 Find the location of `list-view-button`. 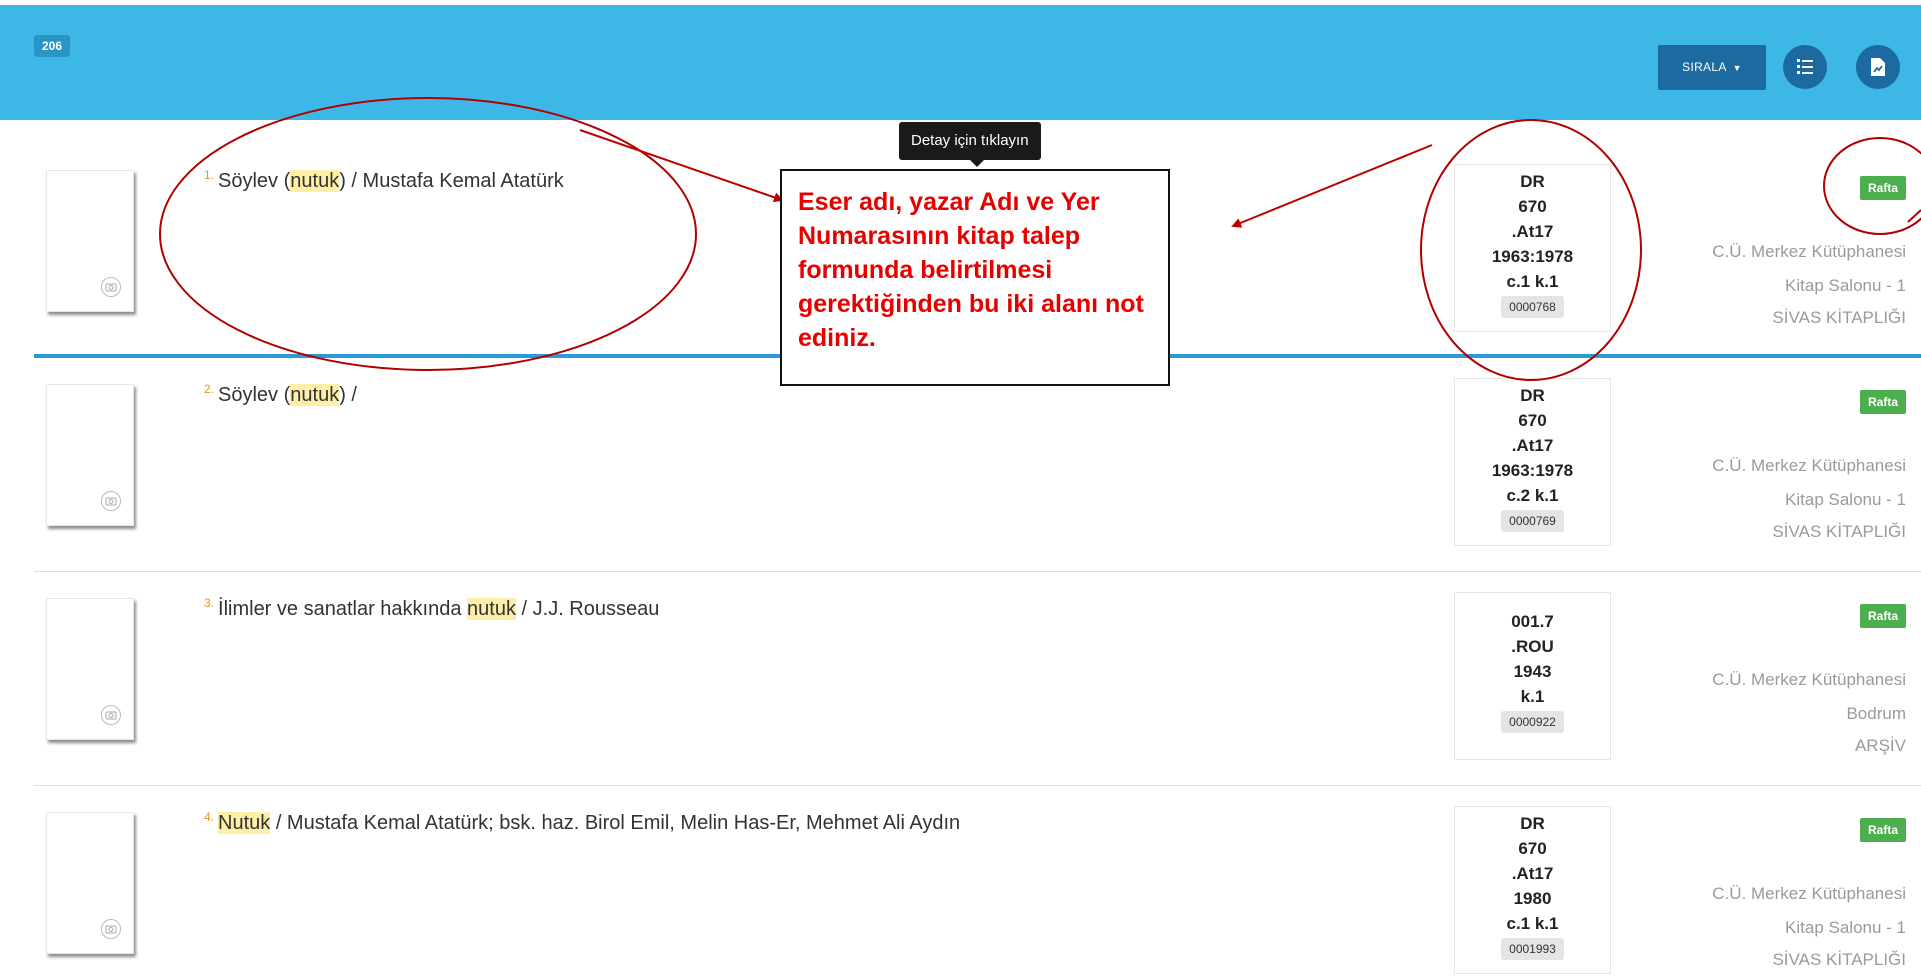

list-view-button is located at coordinates (1805, 67).